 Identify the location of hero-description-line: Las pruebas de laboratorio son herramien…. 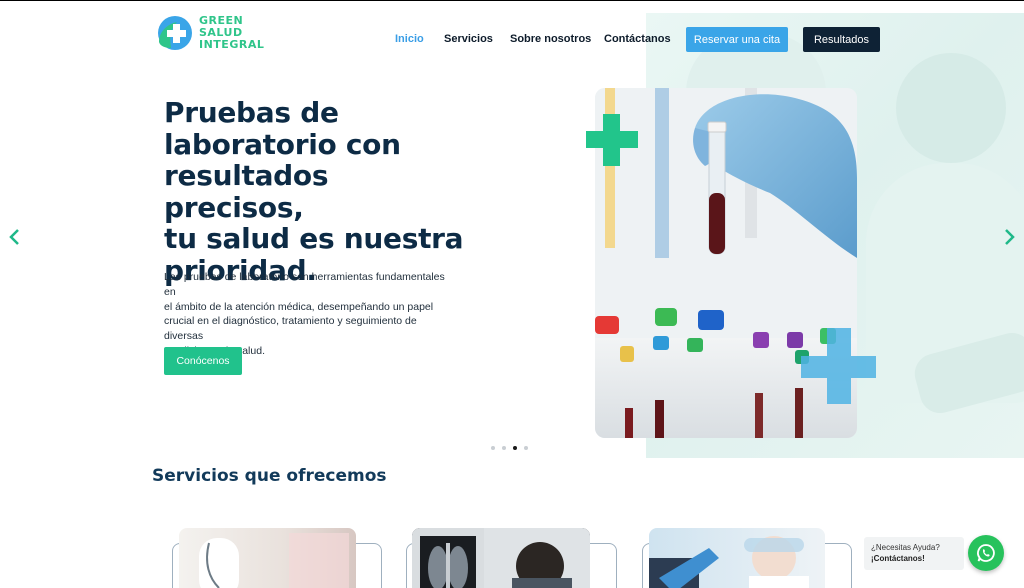
(304, 284).